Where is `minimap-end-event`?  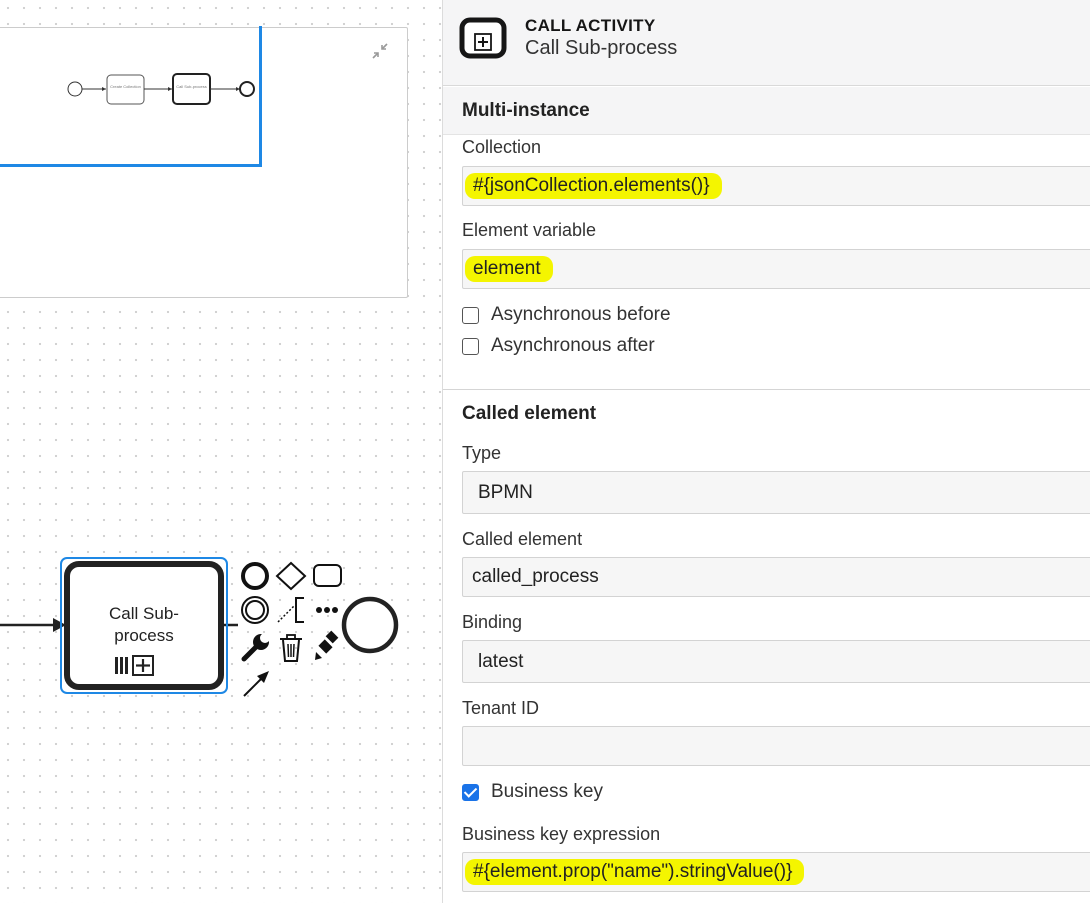
minimap-end-event is located at coordinates (247, 89).